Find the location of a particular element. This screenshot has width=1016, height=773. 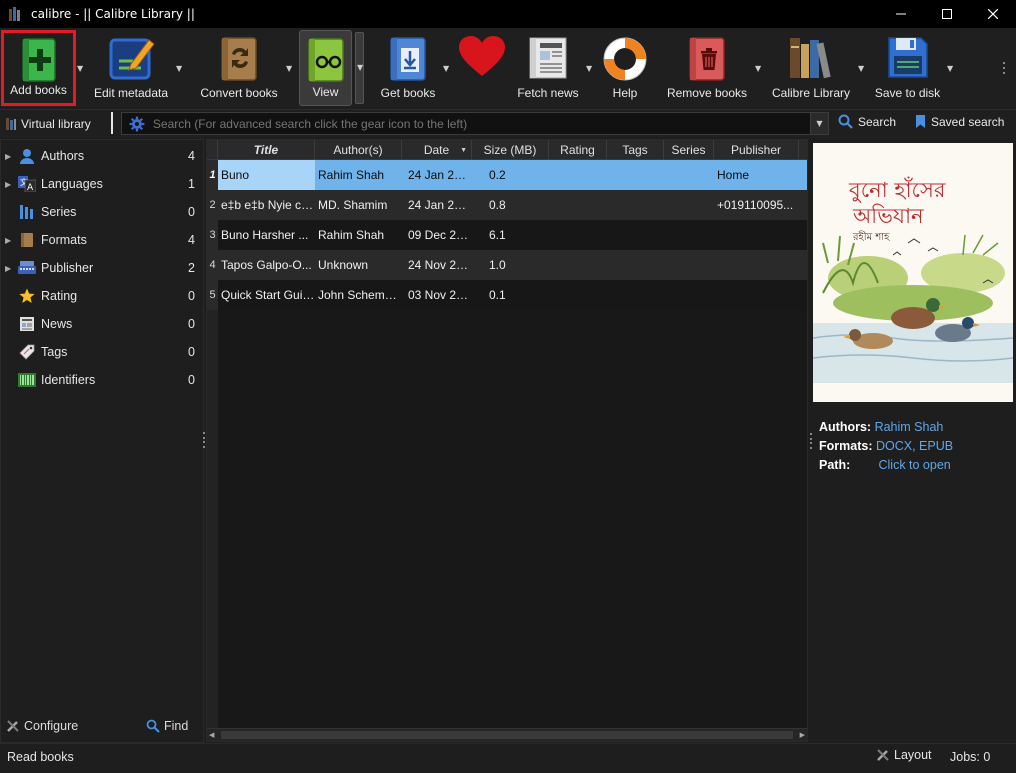

cover-illustration: বুনো হাঁসের অভিযান রহীম শাহ is located at coordinates (913, 272).